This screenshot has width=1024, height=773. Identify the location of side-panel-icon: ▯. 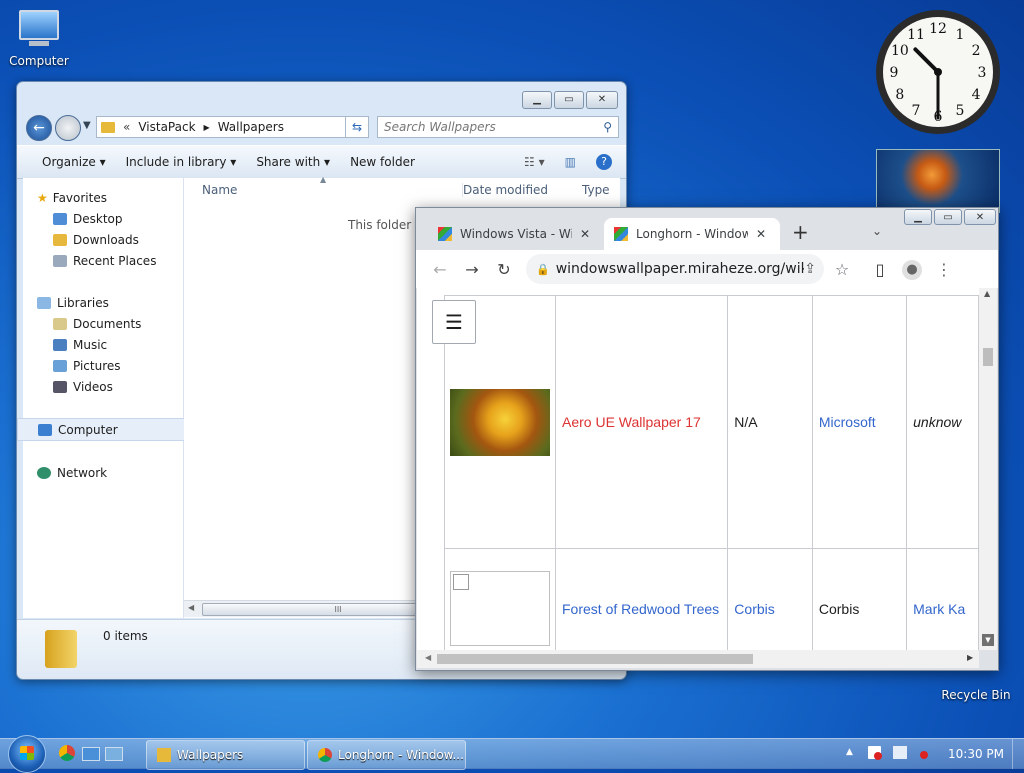
(880, 269).